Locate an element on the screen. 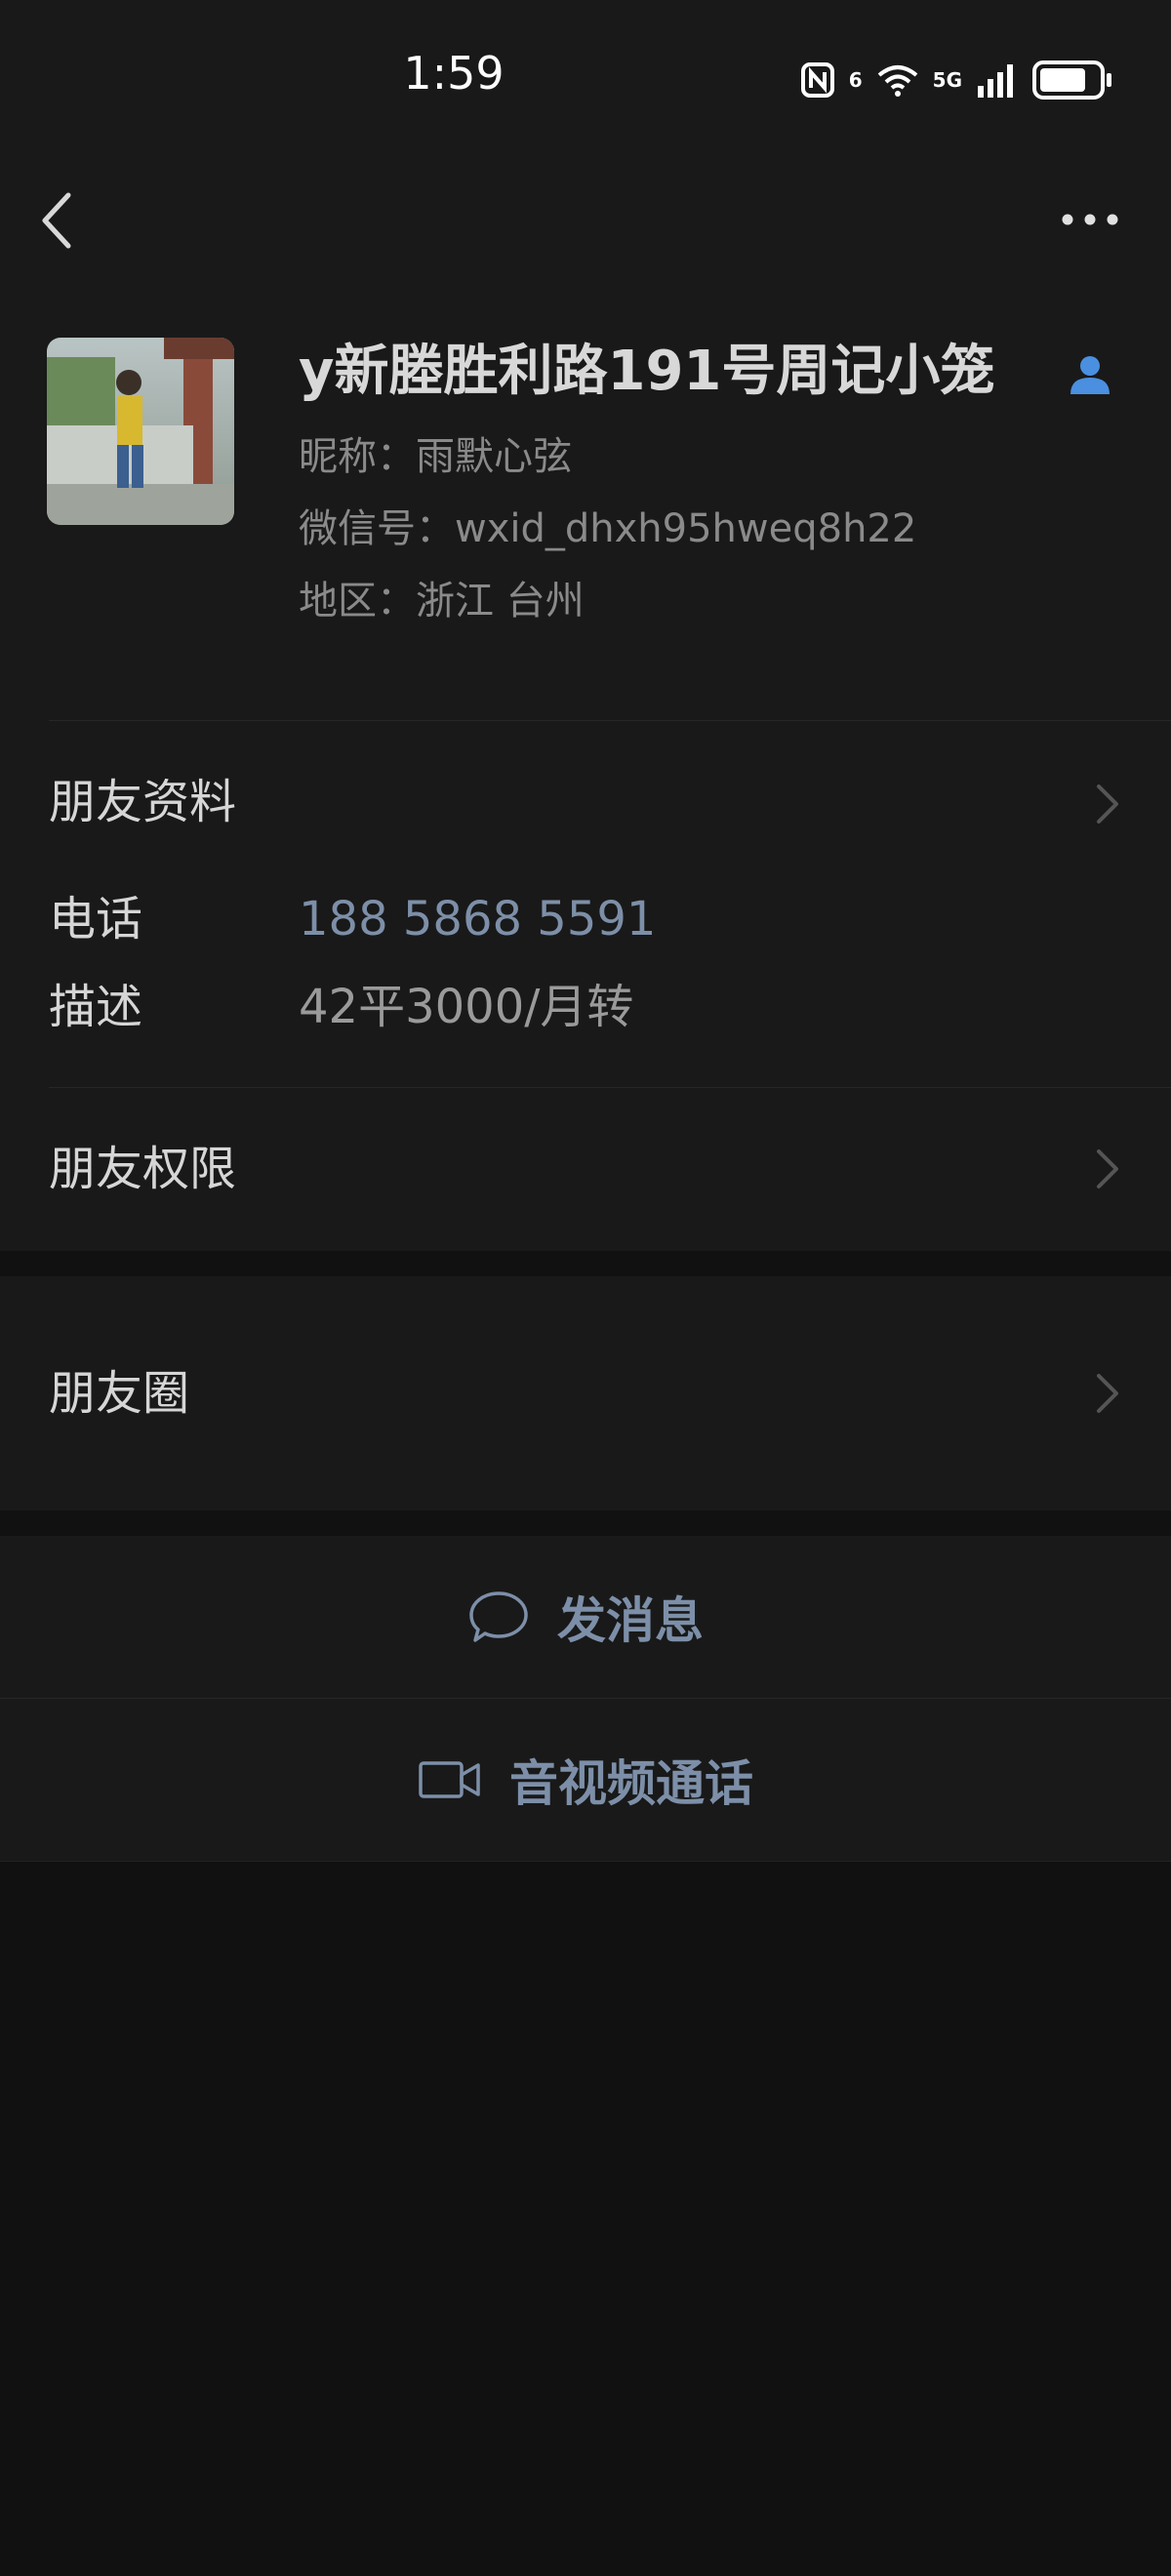  status-icons: 6 5G is located at coordinates (956, 80).